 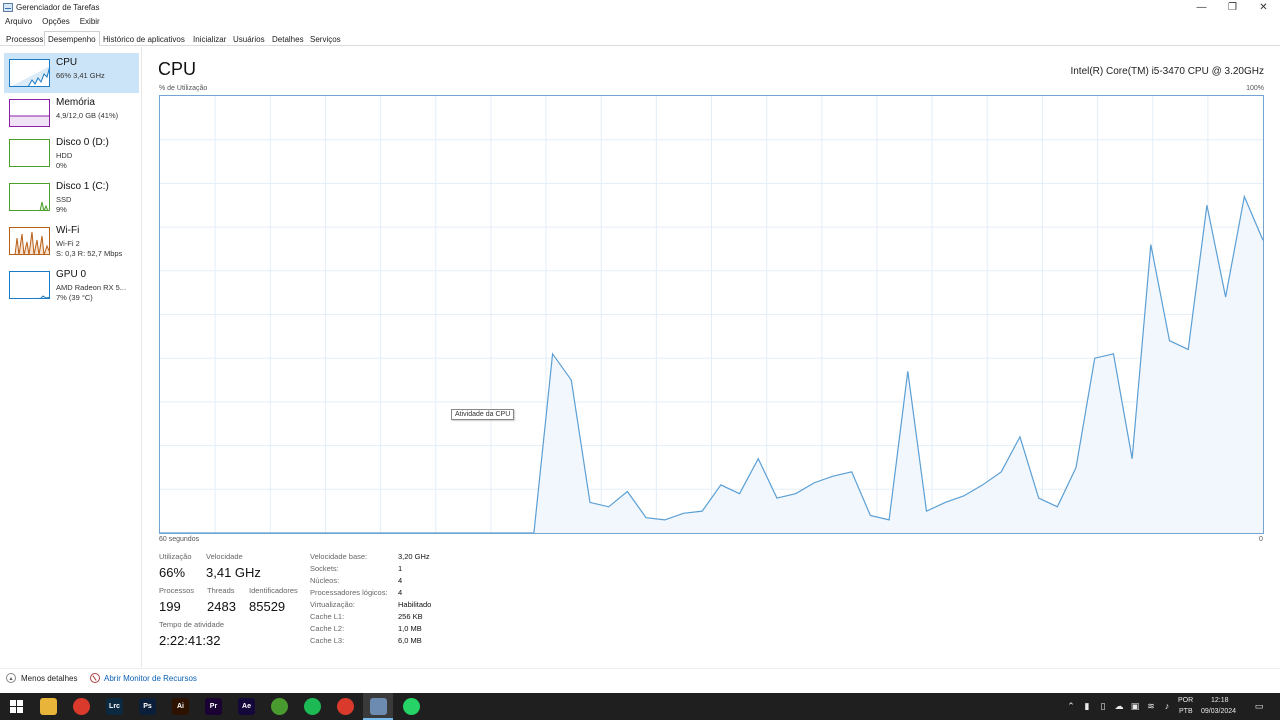 I want to click on close-button: ✕, so click(x=1263, y=7).